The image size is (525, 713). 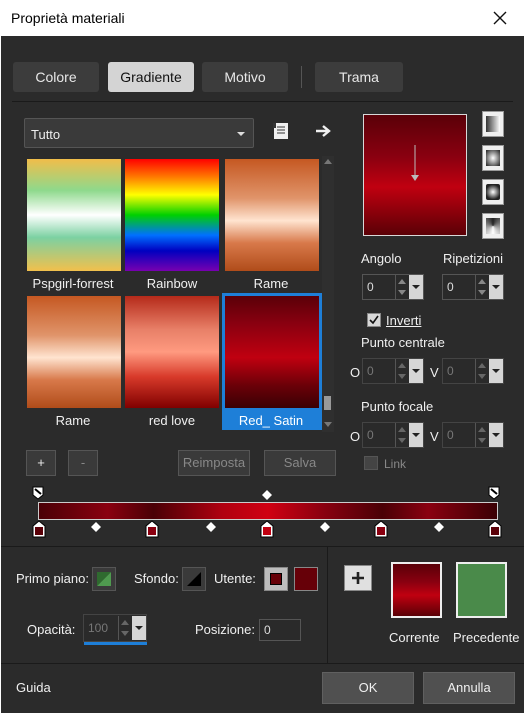 I want to click on focal-v-input: 0, so click(x=473, y=435).